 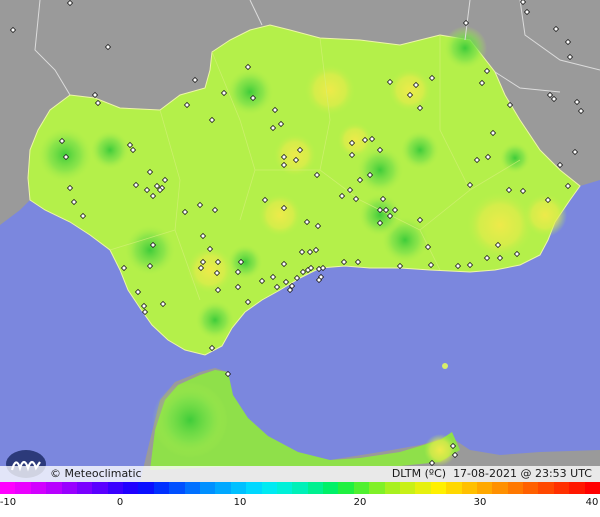 What do you see at coordinates (491, 473) in the screenshot?
I see `run-info: DLTM (ºC) 17-08-2021 @ 23:53 UTC` at bounding box center [491, 473].